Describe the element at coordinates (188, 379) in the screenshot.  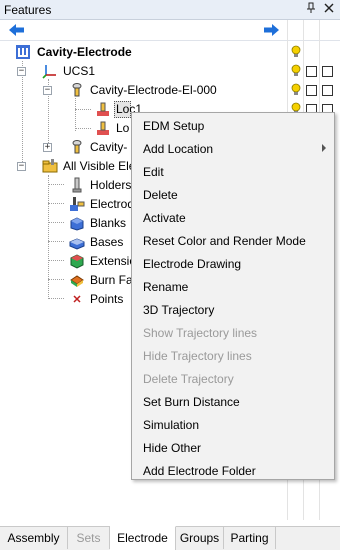
I see `menu-item-label: Delete Trajectory` at that location.